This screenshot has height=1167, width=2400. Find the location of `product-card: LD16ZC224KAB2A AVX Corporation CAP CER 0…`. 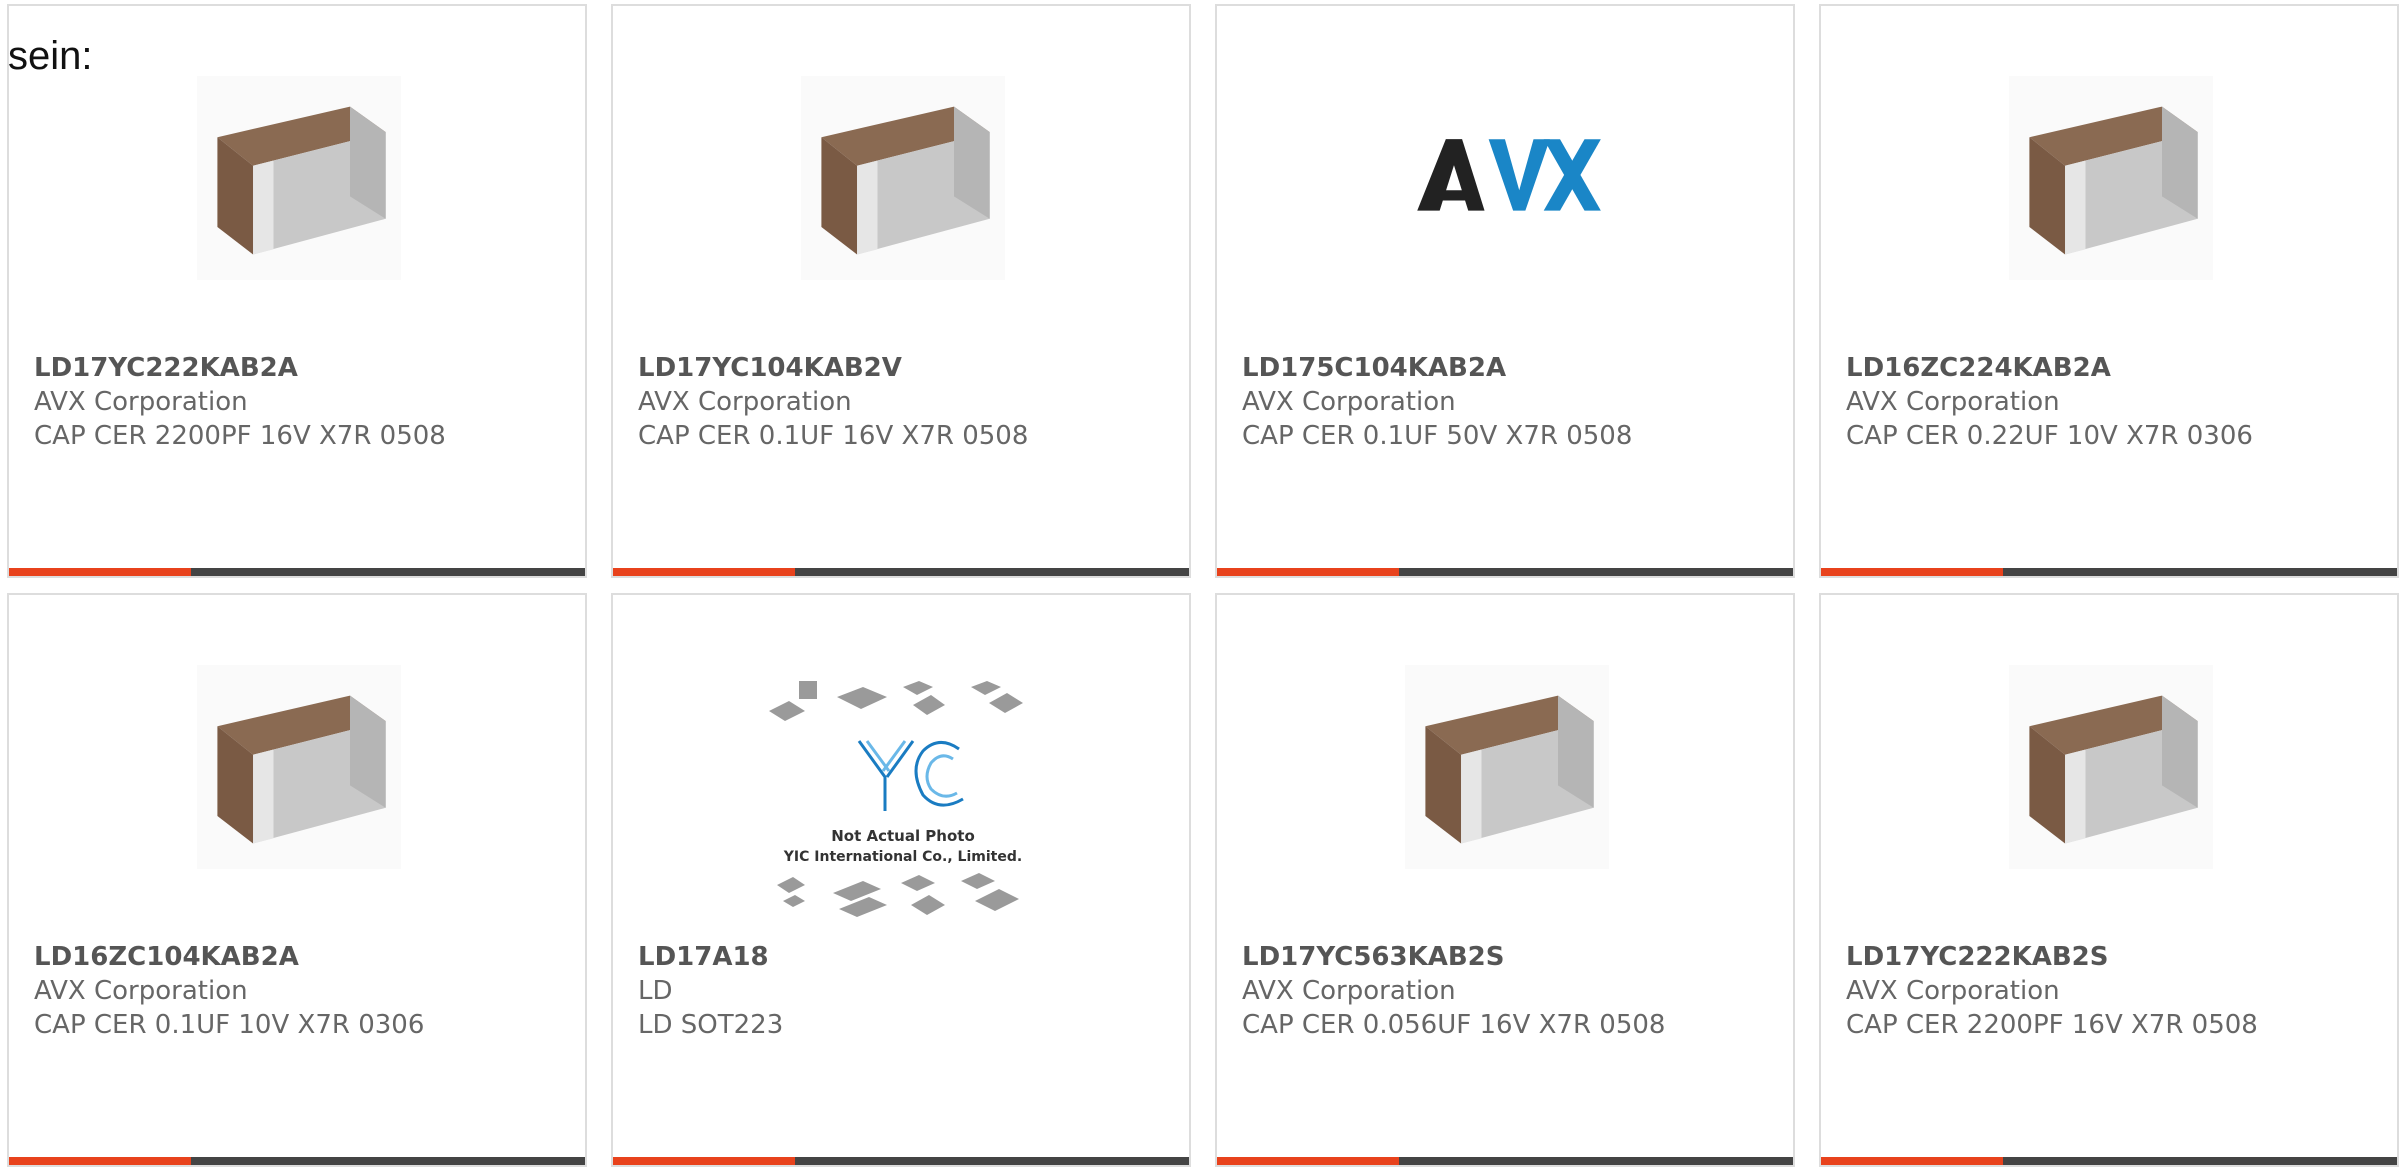

product-card: LD16ZC224KAB2A AVX Corporation CAP CER 0… is located at coordinates (2109, 291).